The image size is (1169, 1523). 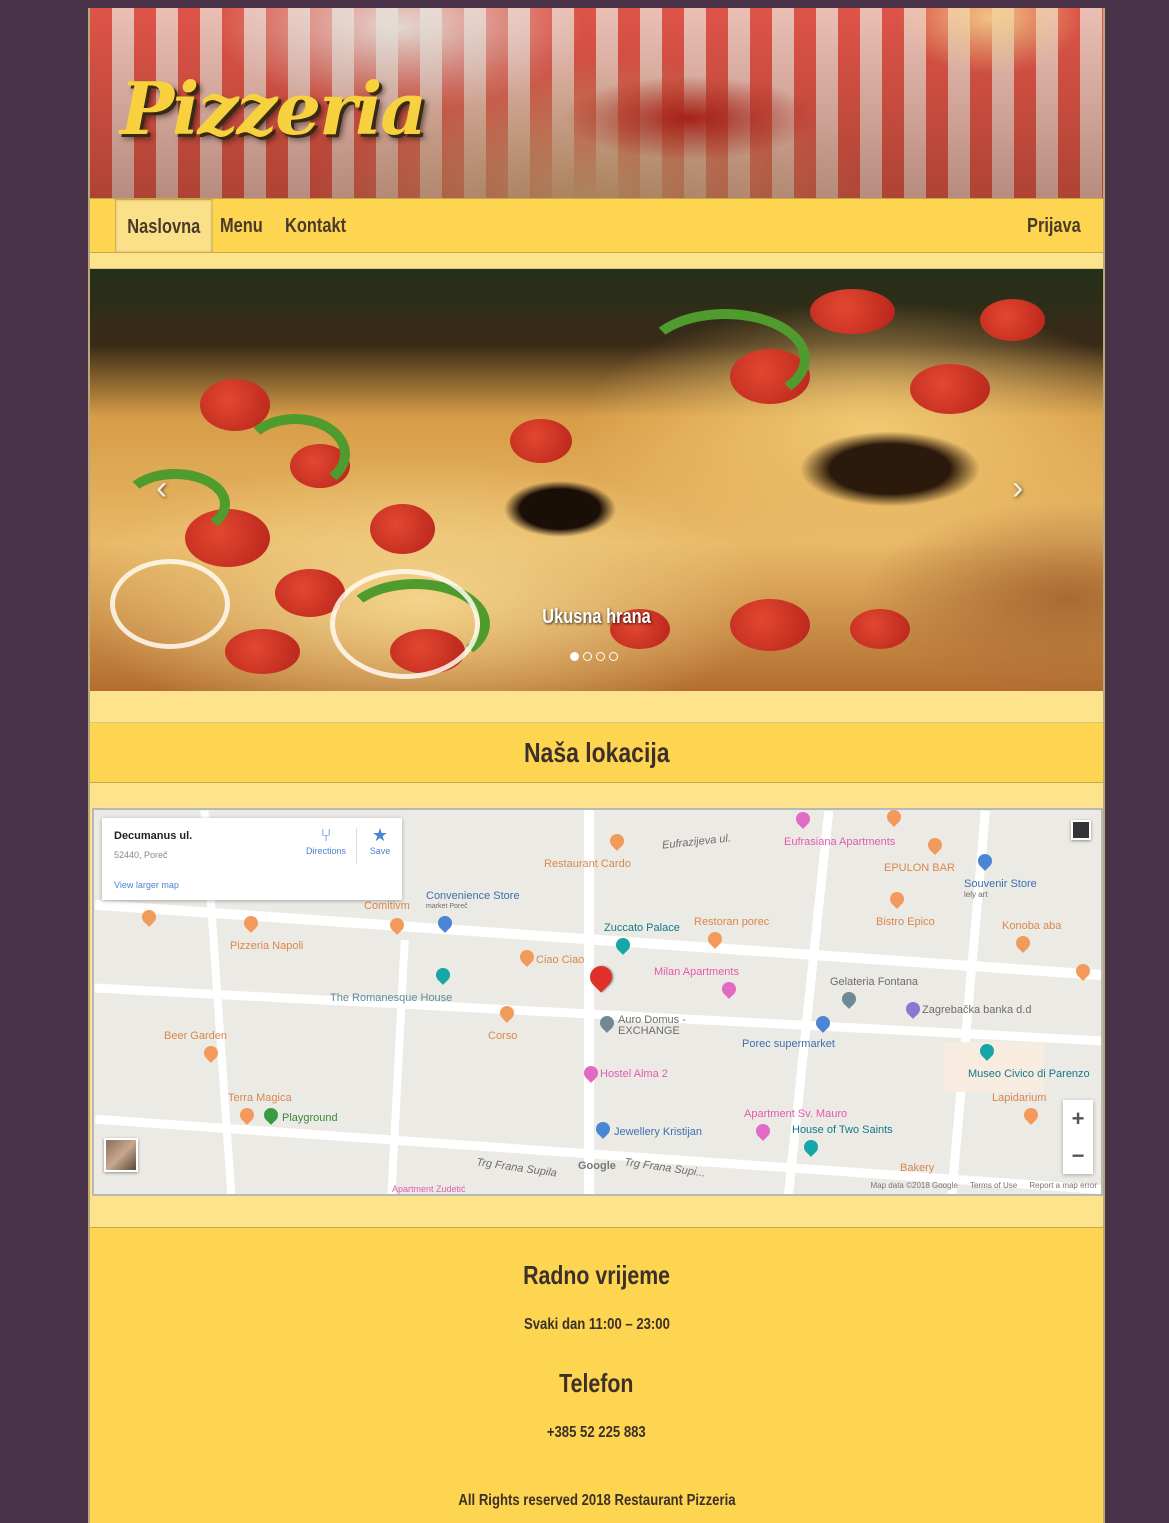 I want to click on location-header: Naša lokacija, so click(x=596, y=753).